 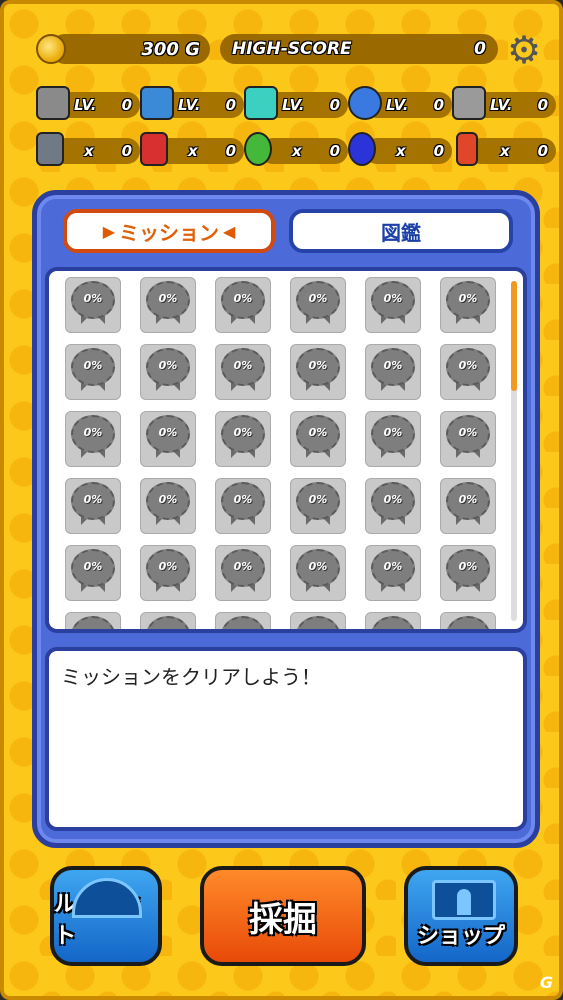 I want to click on shop-button: ショップ, so click(x=461, y=916).